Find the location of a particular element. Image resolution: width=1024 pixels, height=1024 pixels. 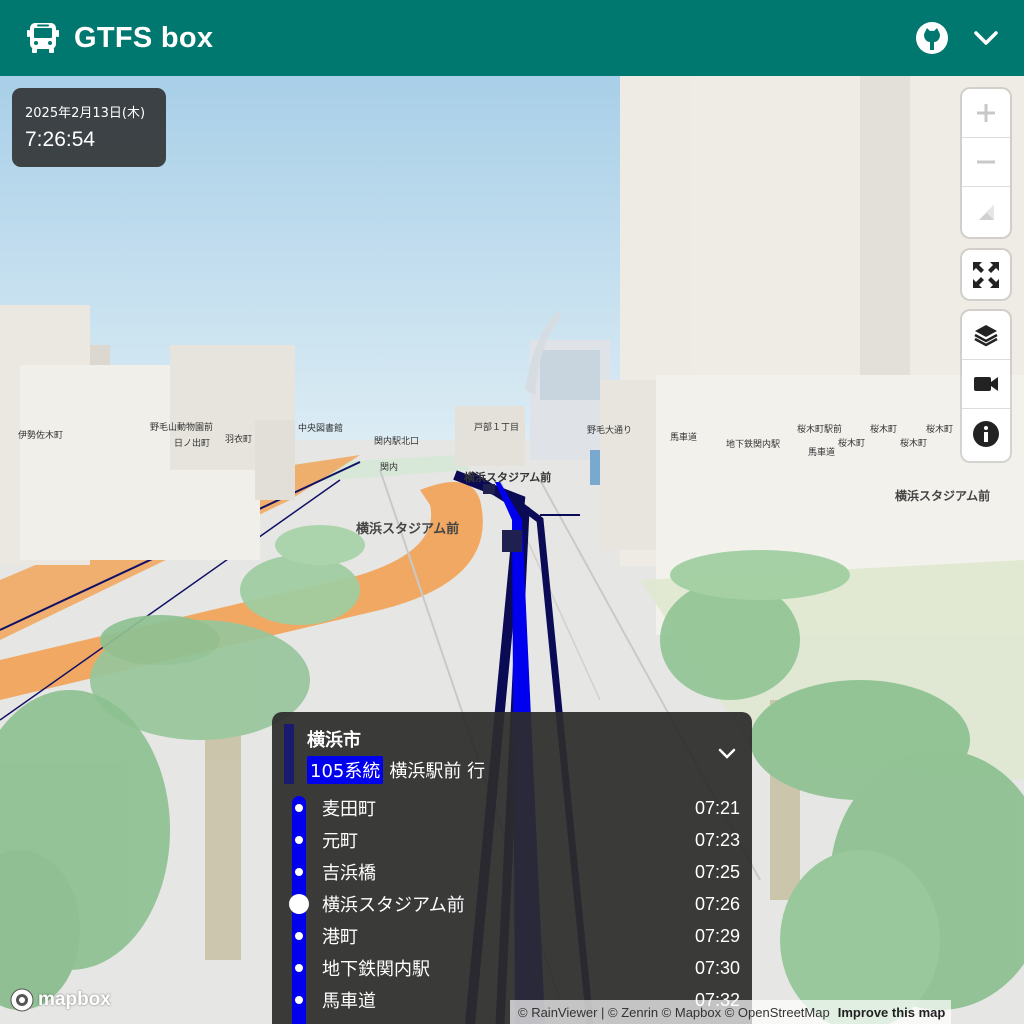

tracking-camera-button is located at coordinates (986, 384).